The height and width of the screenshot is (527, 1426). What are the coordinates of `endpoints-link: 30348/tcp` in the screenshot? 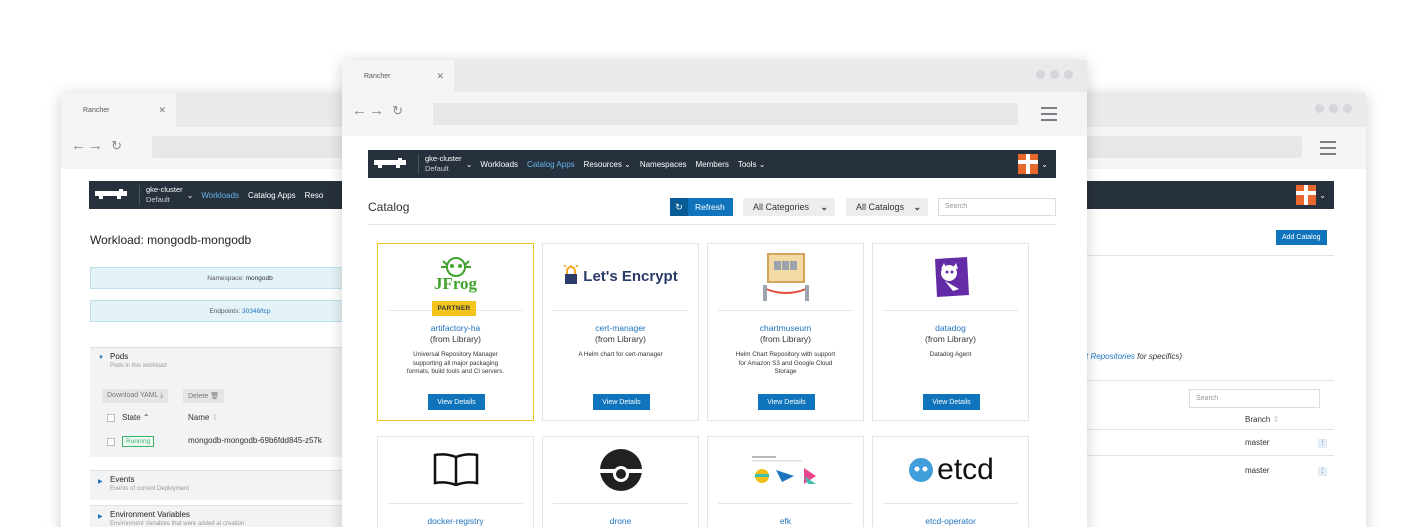 It's located at (256, 311).